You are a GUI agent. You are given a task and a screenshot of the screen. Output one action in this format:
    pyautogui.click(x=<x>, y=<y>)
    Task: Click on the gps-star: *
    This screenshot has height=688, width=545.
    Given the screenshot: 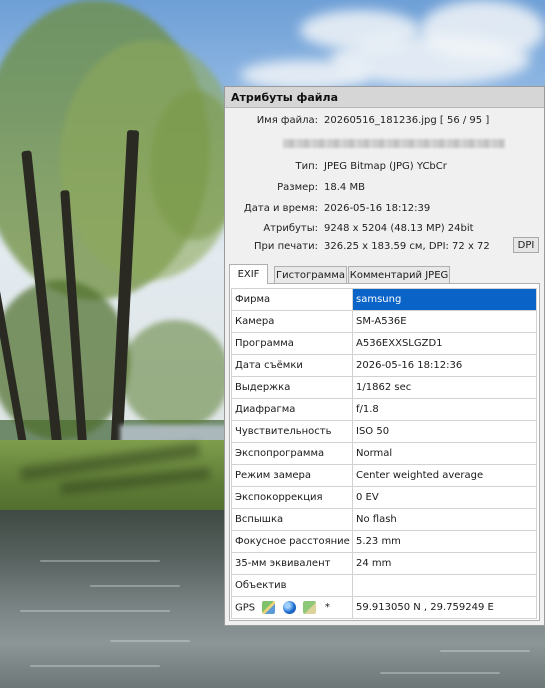 What is the action you would take?
    pyautogui.click(x=327, y=607)
    